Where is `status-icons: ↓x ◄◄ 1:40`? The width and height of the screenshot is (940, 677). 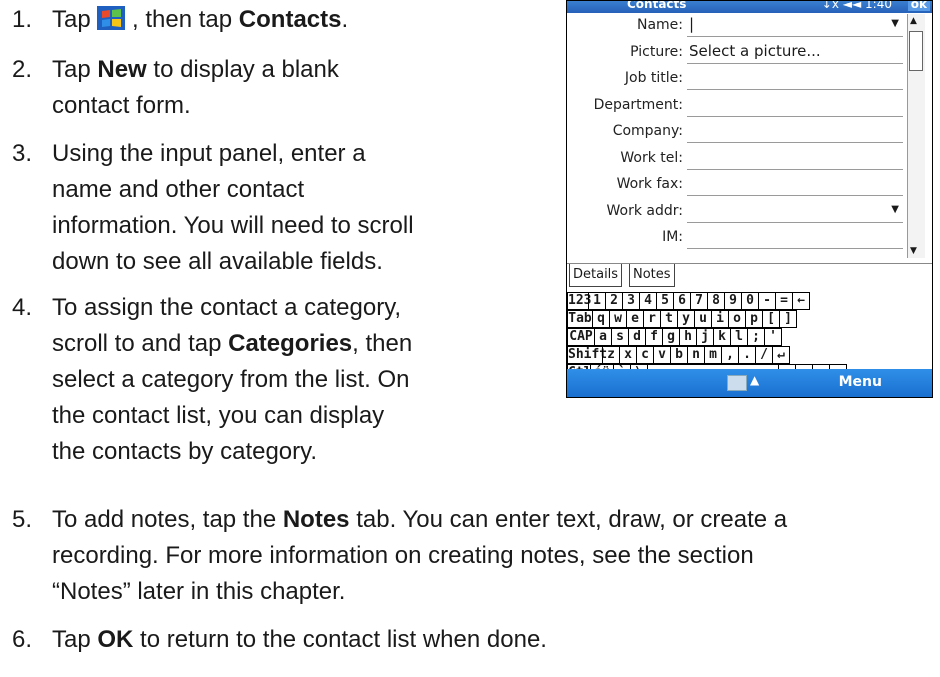
status-icons: ↓x ◄◄ 1:40 is located at coordinates (856, 5).